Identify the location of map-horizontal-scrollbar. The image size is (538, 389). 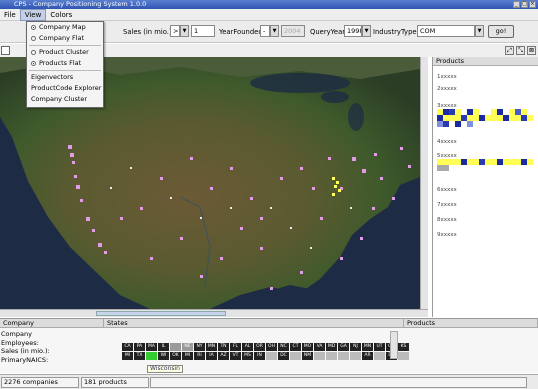
(214, 313).